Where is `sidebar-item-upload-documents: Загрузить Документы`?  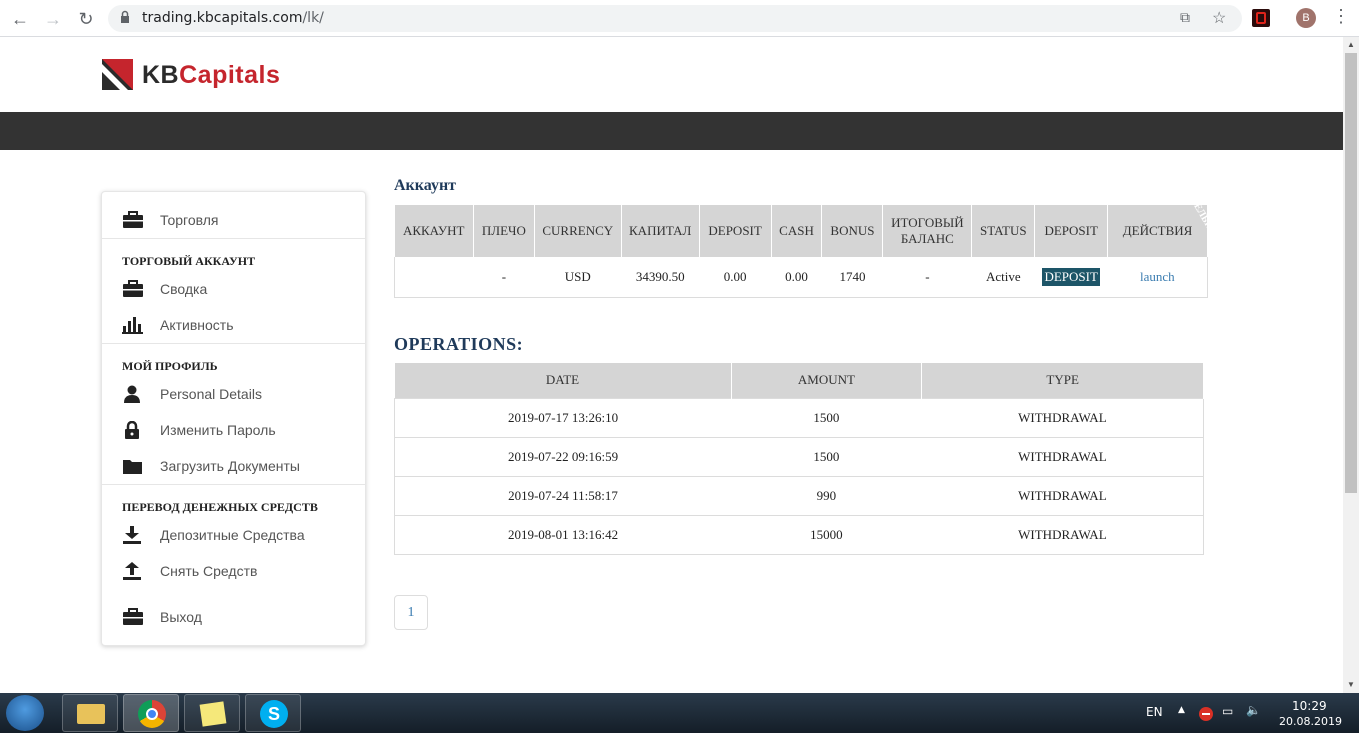
sidebar-item-upload-documents: Загрузить Документы is located at coordinates (233, 466).